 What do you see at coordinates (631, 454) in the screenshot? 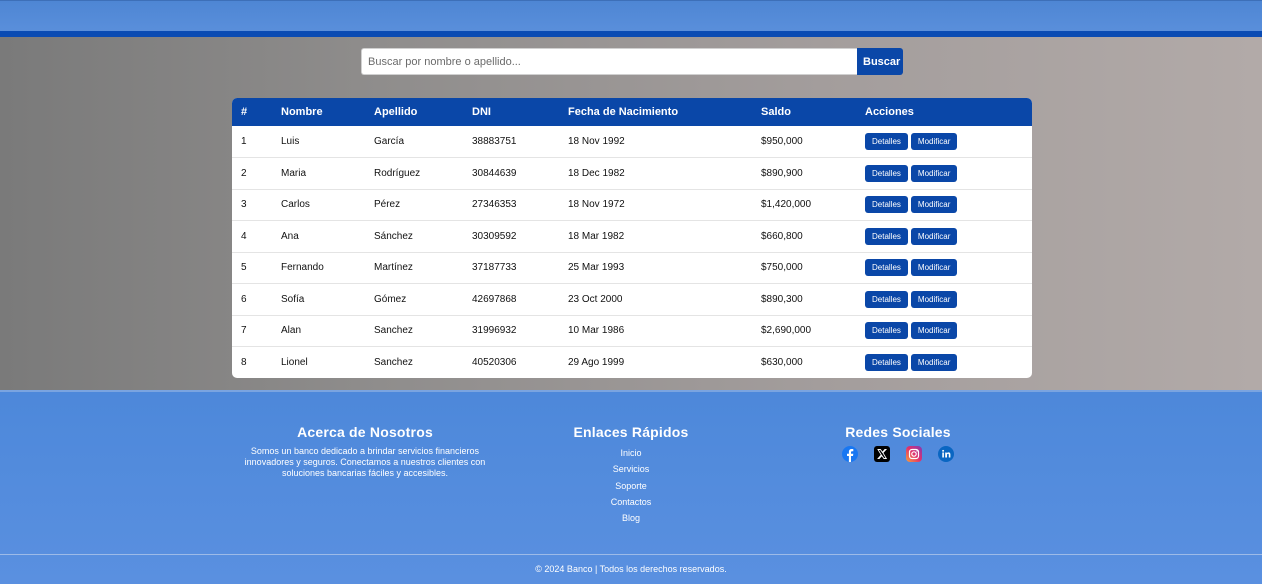
I see `footer-link-inicio: Inicio` at bounding box center [631, 454].